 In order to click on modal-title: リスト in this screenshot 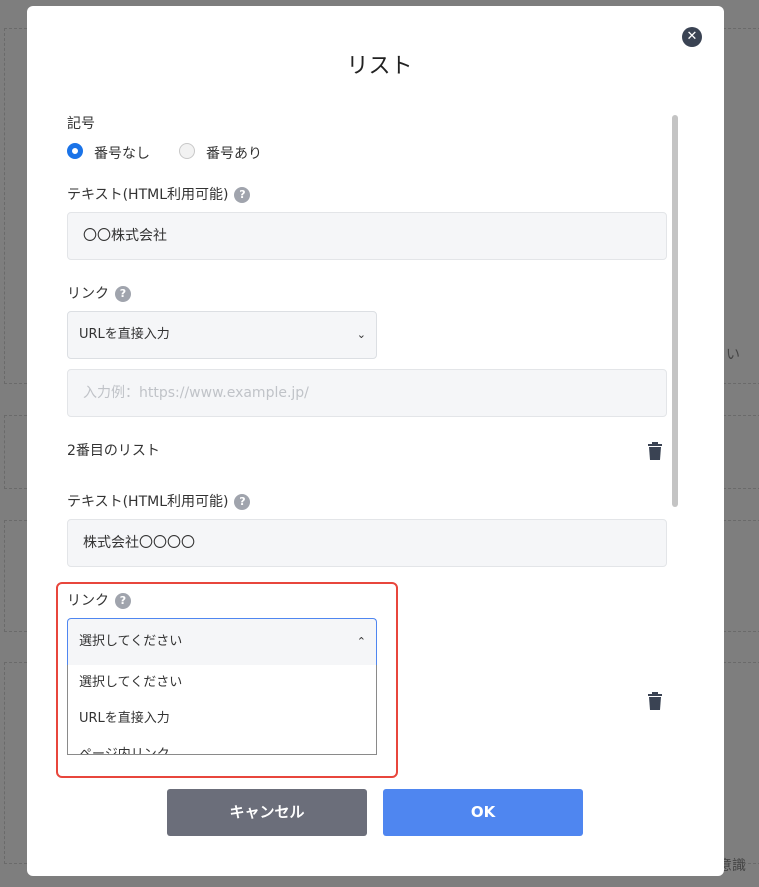, I will do `click(379, 66)`.